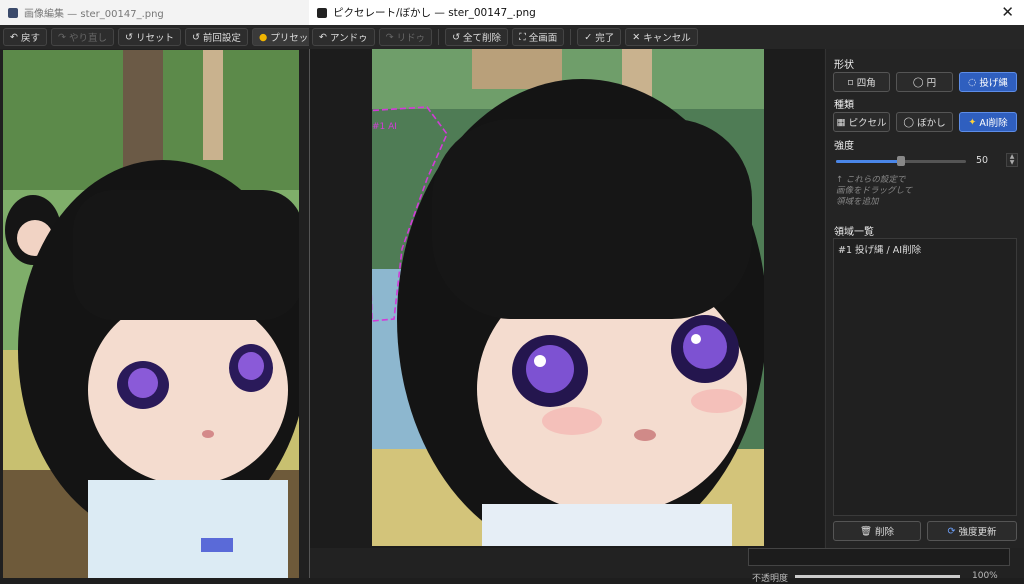  What do you see at coordinates (877, 531) in the screenshot?
I see `delete-region-button: 🗑 削除` at bounding box center [877, 531].